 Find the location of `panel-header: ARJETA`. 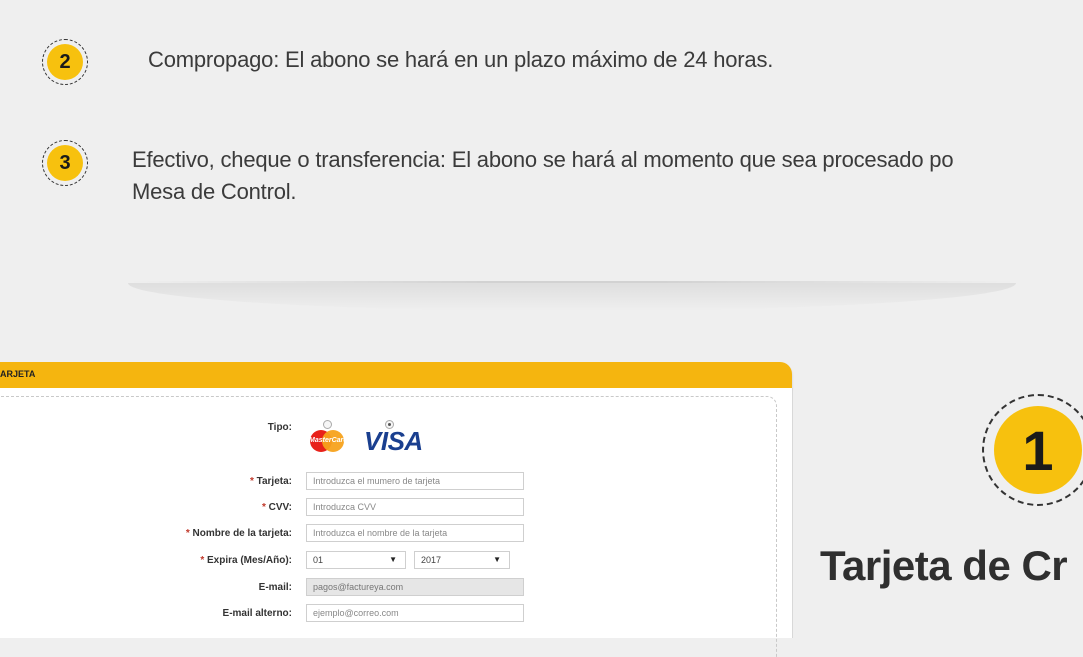

panel-header: ARJETA is located at coordinates (396, 375).